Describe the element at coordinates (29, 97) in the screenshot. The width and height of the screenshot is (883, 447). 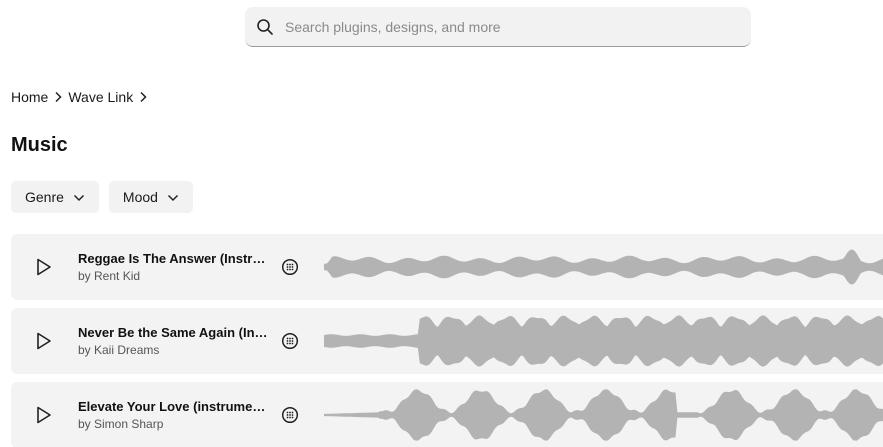
I see `breadcrumb-home-link: Home` at that location.